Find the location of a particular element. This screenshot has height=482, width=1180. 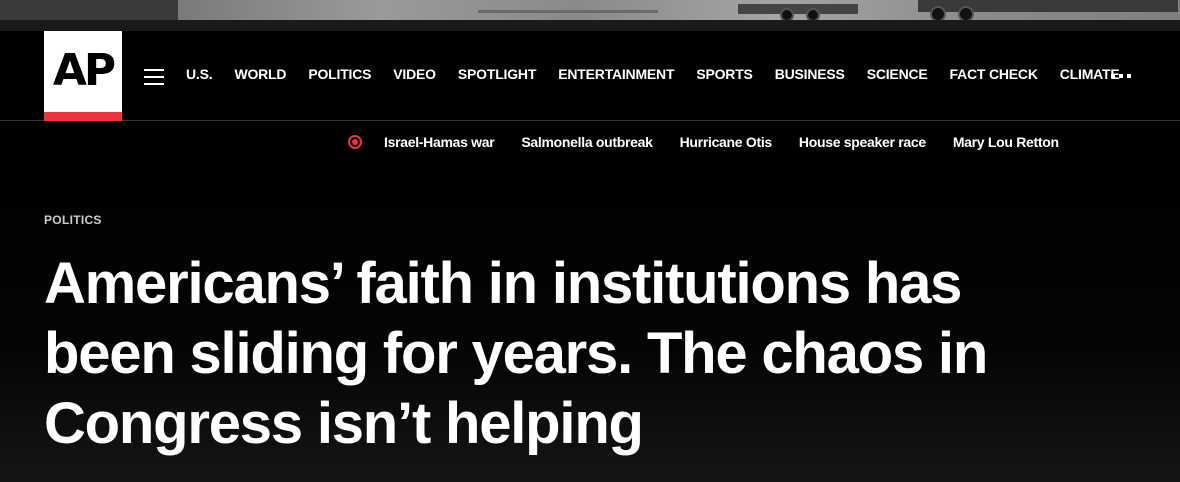

logo-text: AP is located at coordinates (84, 70).